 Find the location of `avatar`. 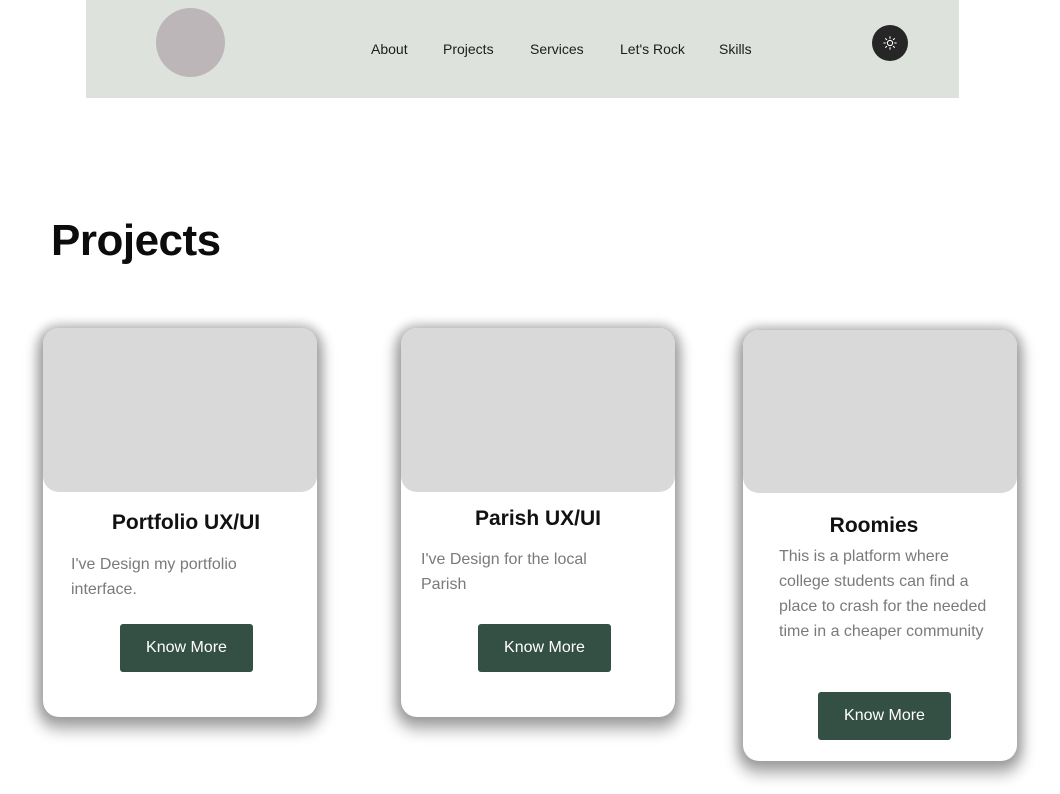

avatar is located at coordinates (190, 42).